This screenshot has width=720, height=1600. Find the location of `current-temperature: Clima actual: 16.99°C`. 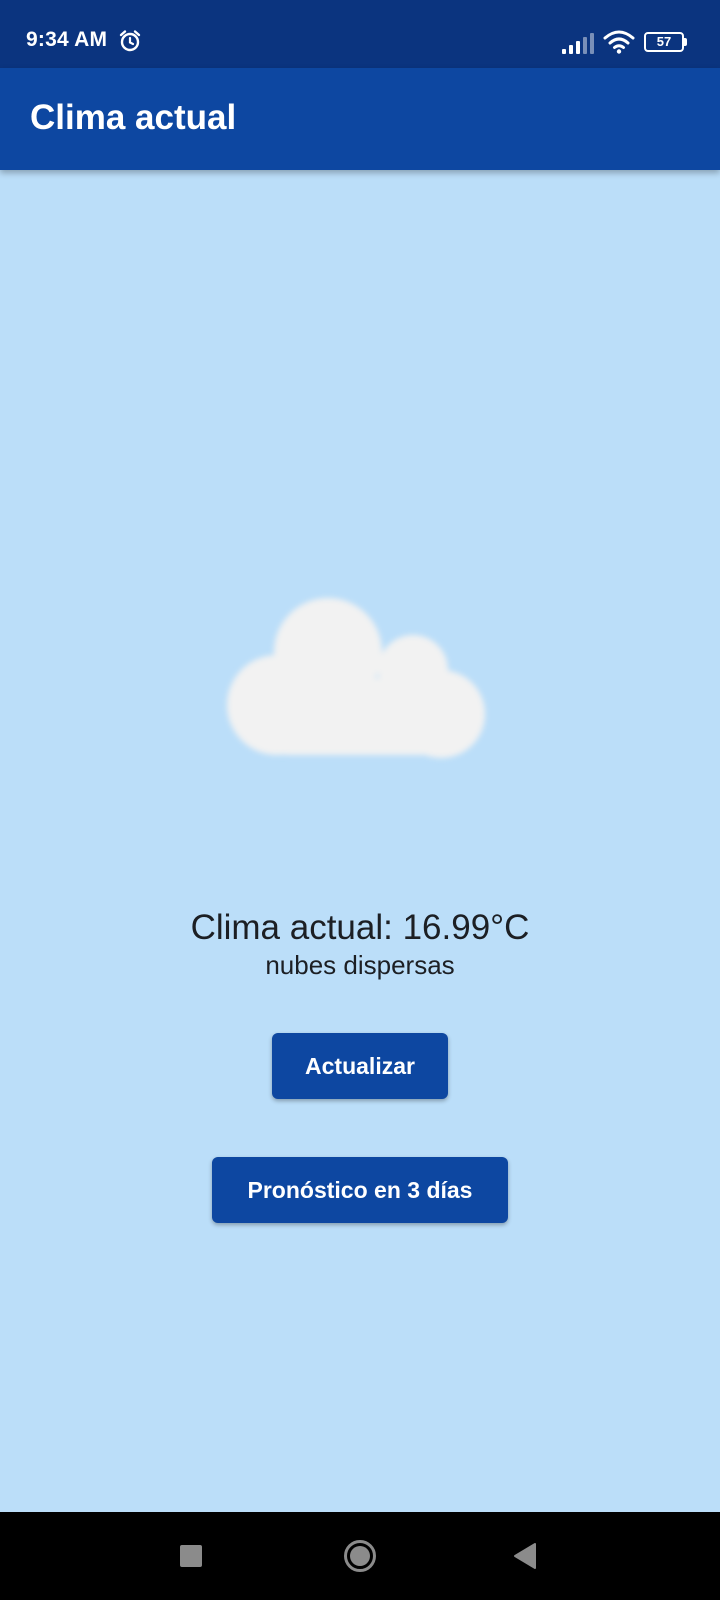

current-temperature: Clima actual: 16.99°C is located at coordinates (360, 927).